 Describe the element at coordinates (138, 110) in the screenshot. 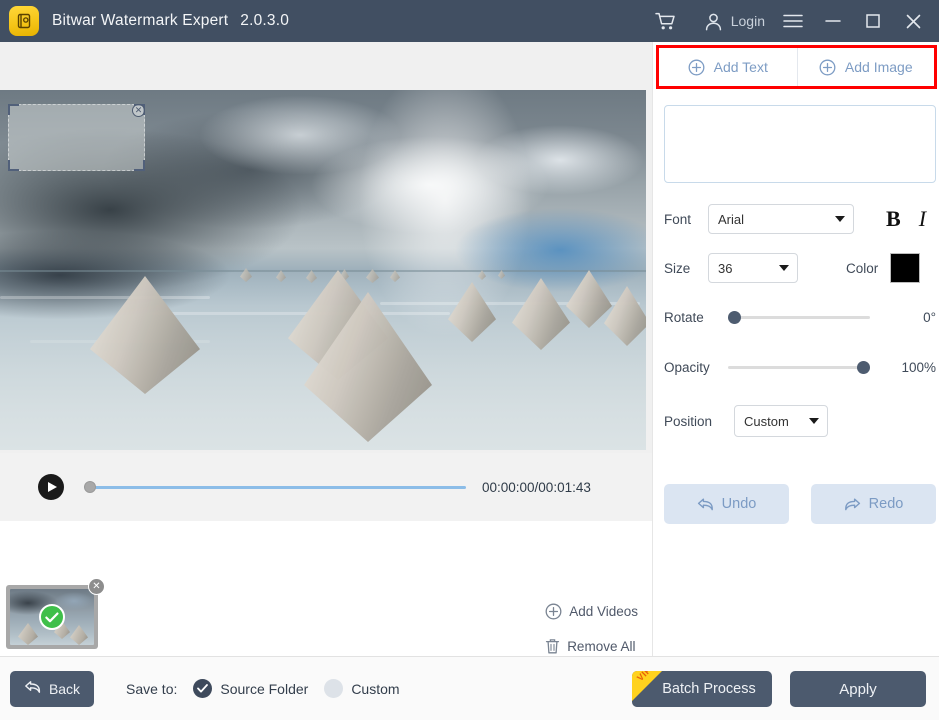

I see `remove-watermark-icon: ✕` at that location.